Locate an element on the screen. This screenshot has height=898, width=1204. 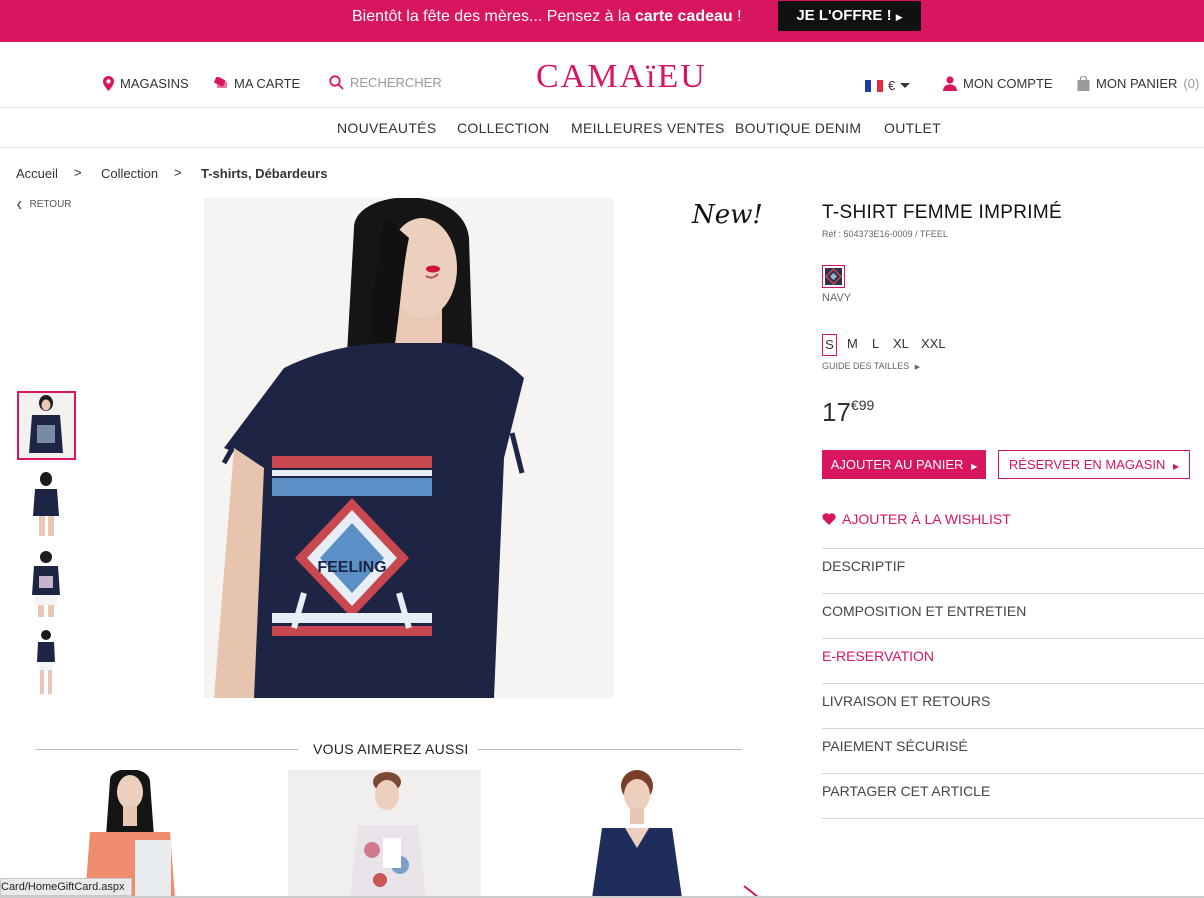
back-link: ❮ RETOUR is located at coordinates (44, 204).